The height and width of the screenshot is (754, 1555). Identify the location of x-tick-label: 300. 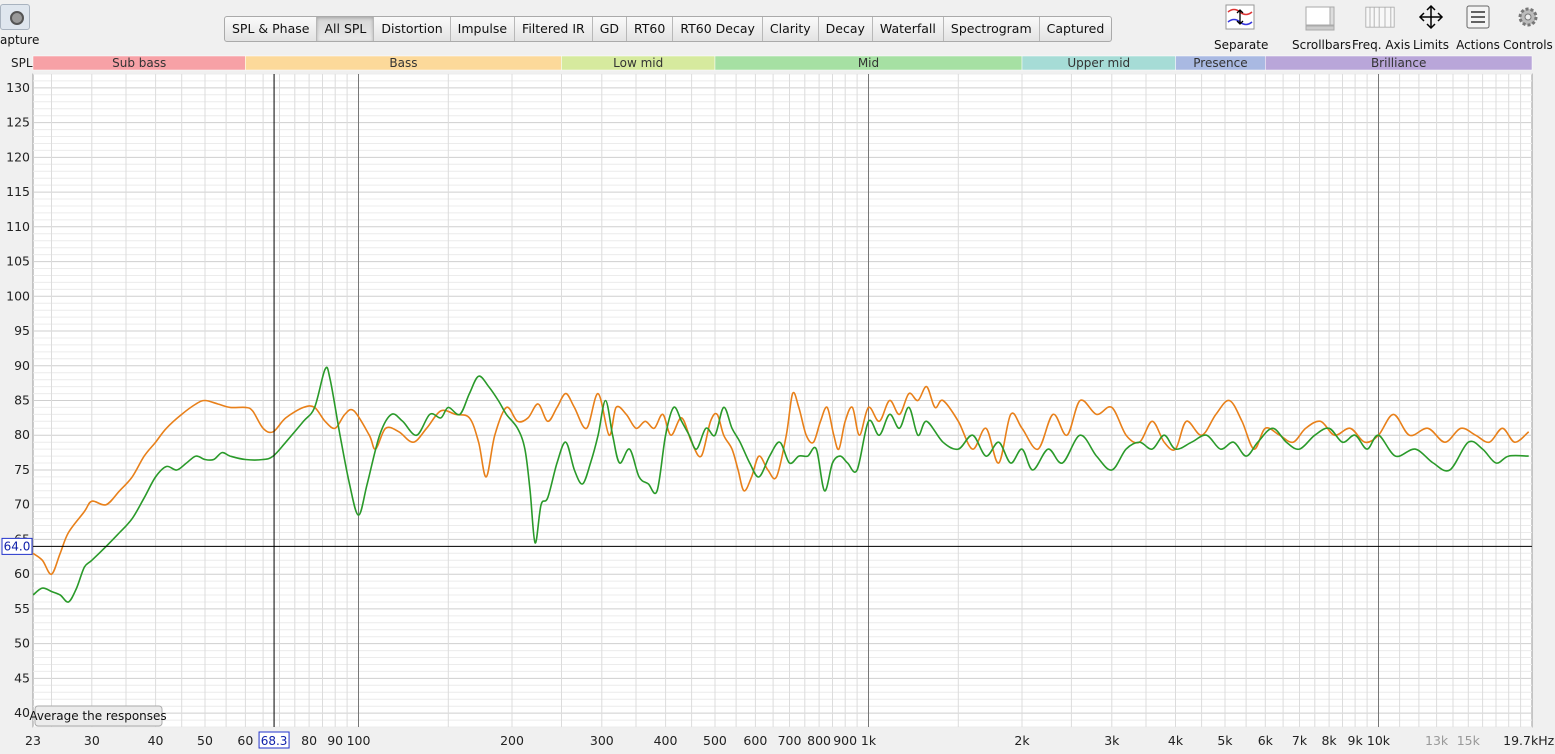
(602, 740).